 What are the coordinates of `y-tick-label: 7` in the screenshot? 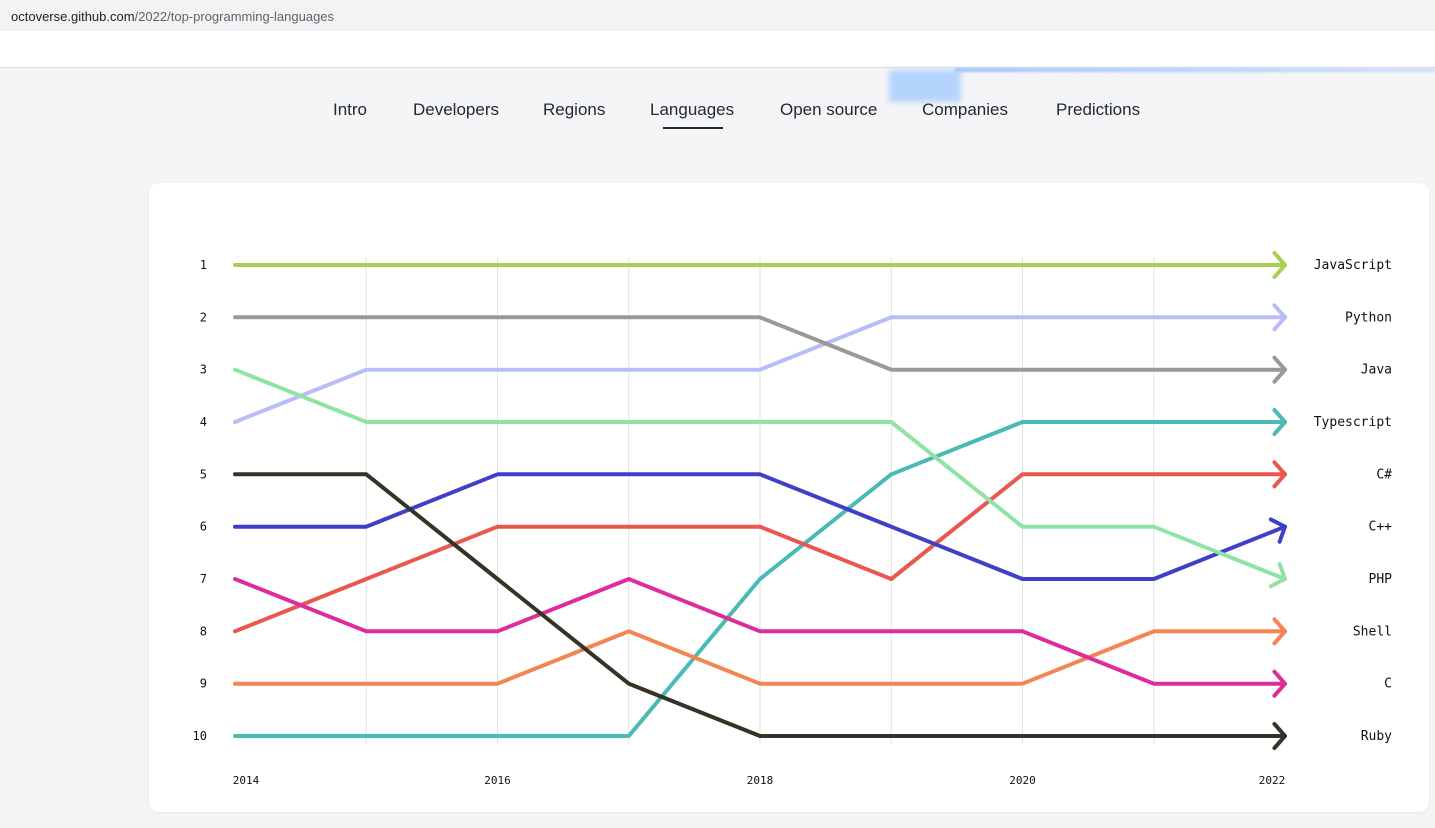 It's located at (203, 579).